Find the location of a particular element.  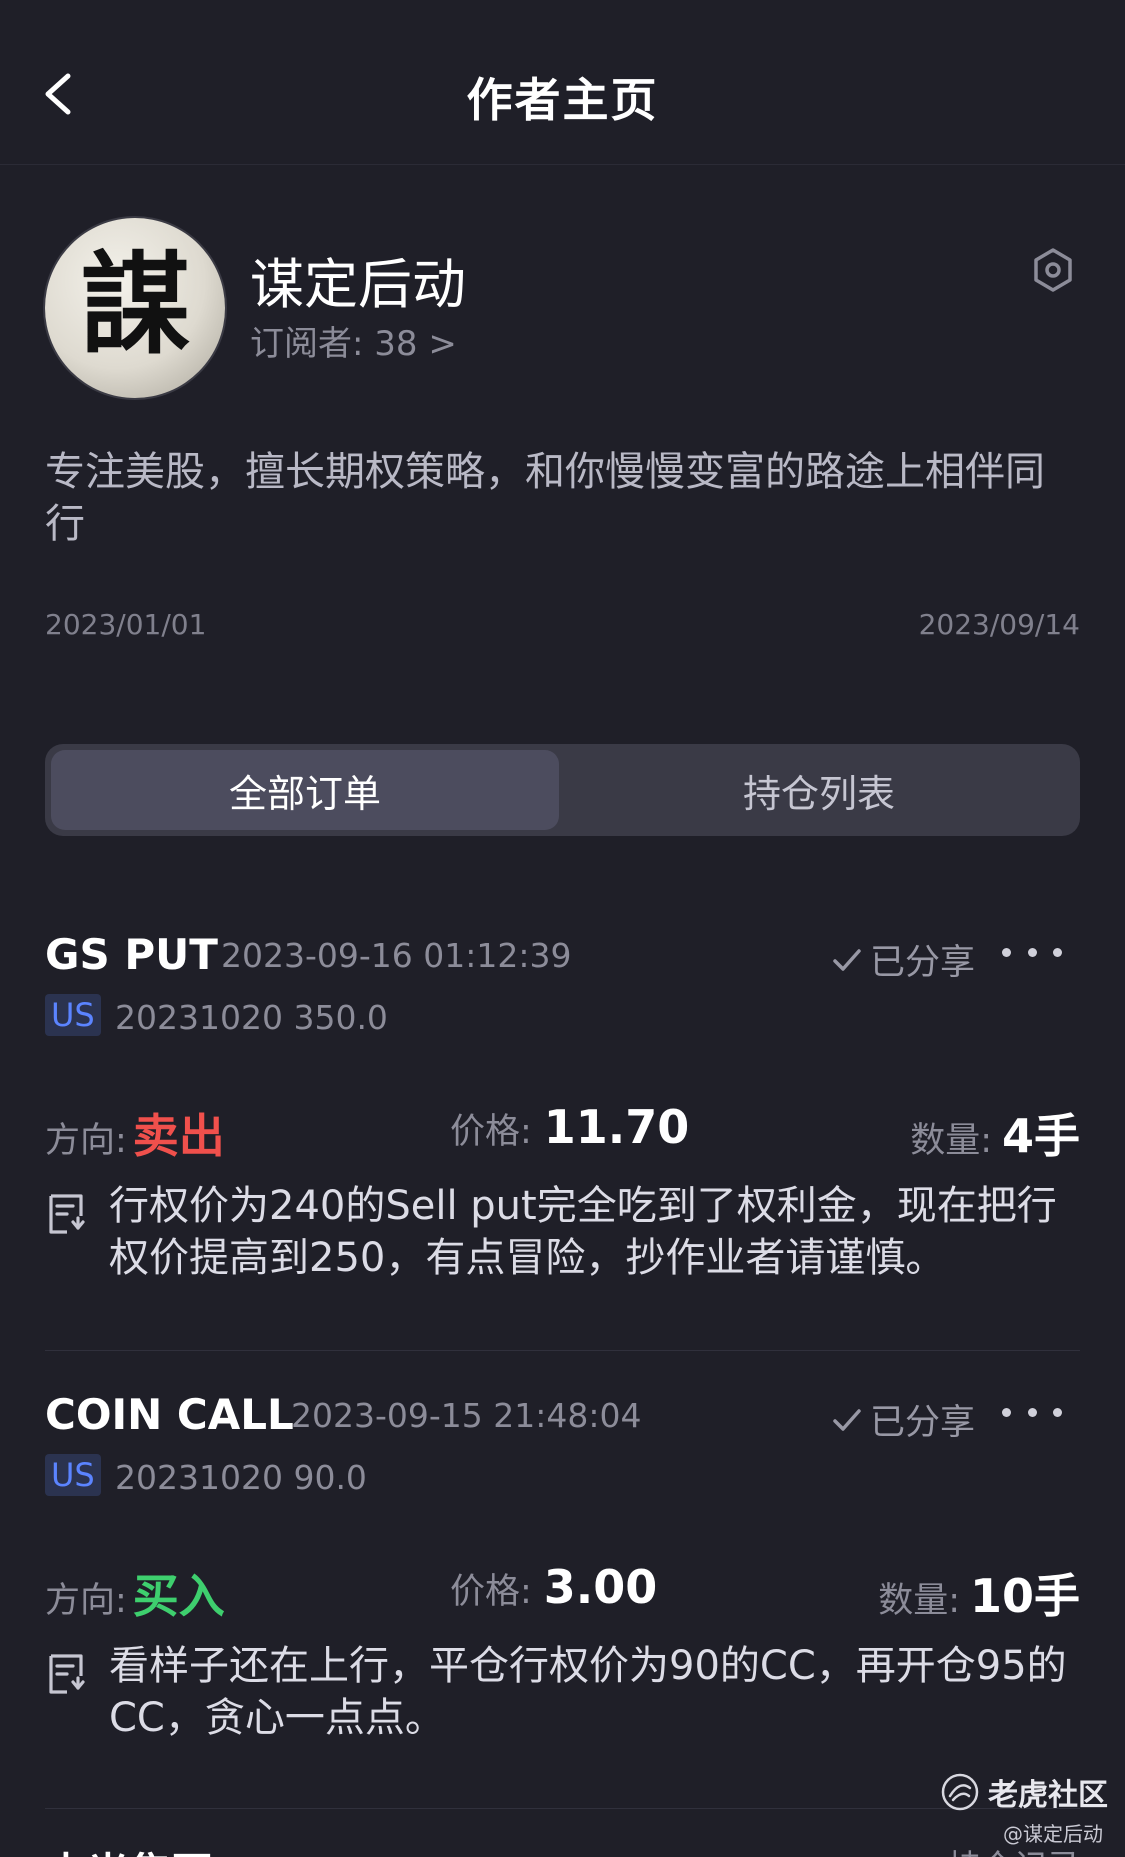

date-range-end: 2023/09/14 is located at coordinates (999, 624).